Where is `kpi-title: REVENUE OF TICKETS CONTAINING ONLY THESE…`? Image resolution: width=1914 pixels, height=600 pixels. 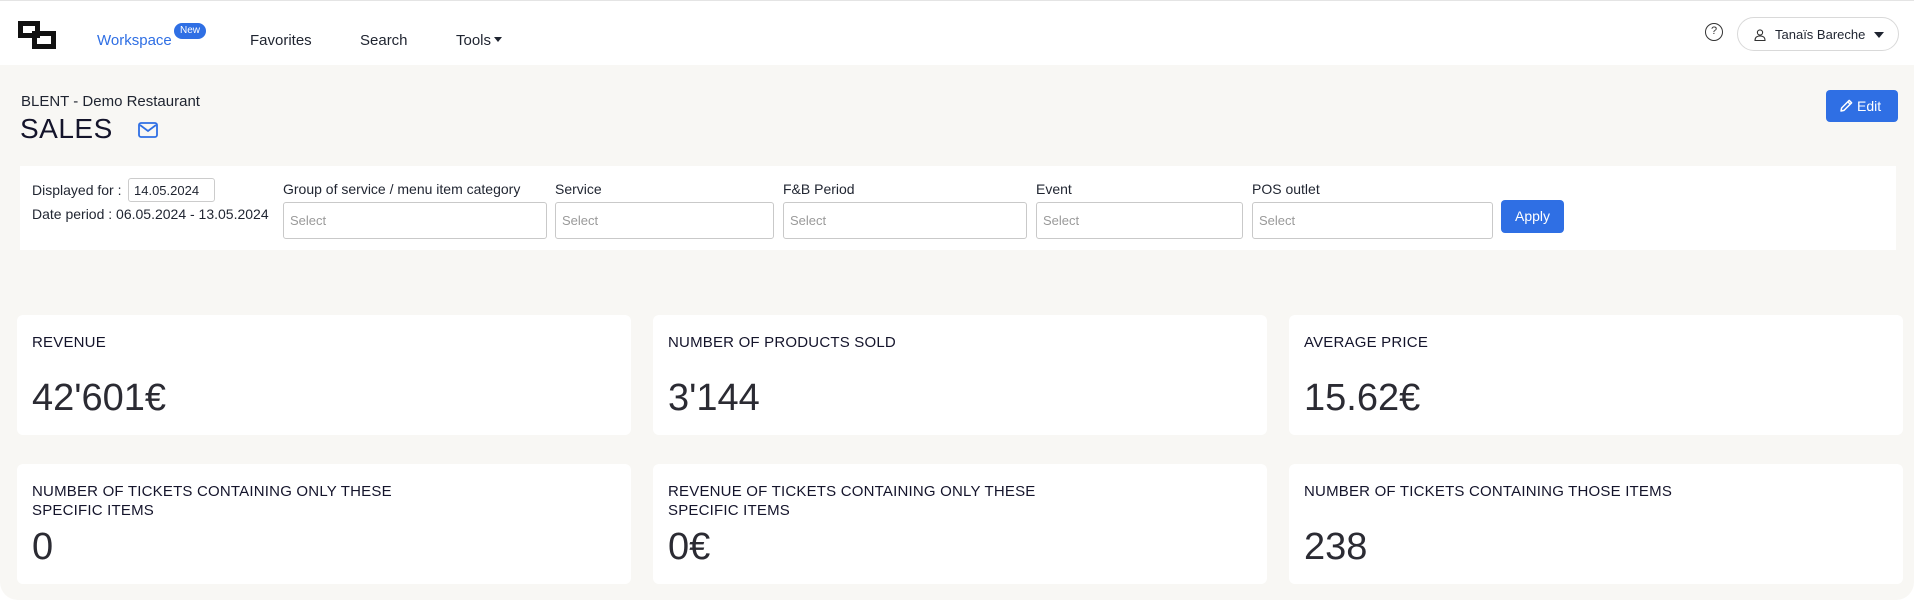 kpi-title: REVENUE OF TICKETS CONTAINING ONLY THESE… is located at coordinates (852, 501).